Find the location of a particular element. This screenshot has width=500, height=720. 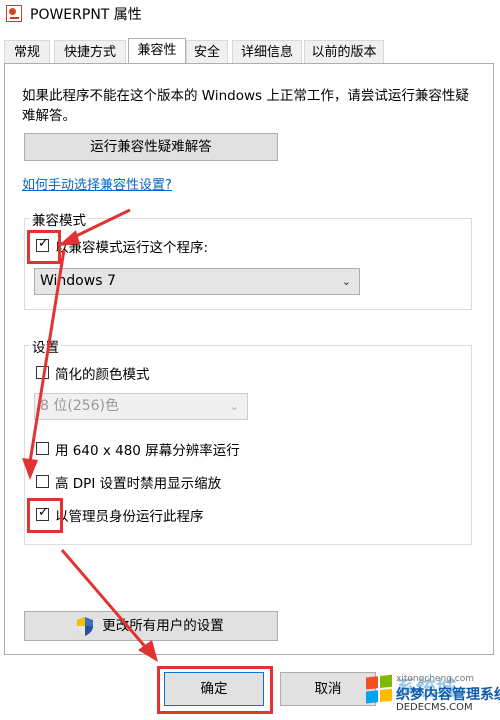

res-640-checkbox is located at coordinates (42, 448).